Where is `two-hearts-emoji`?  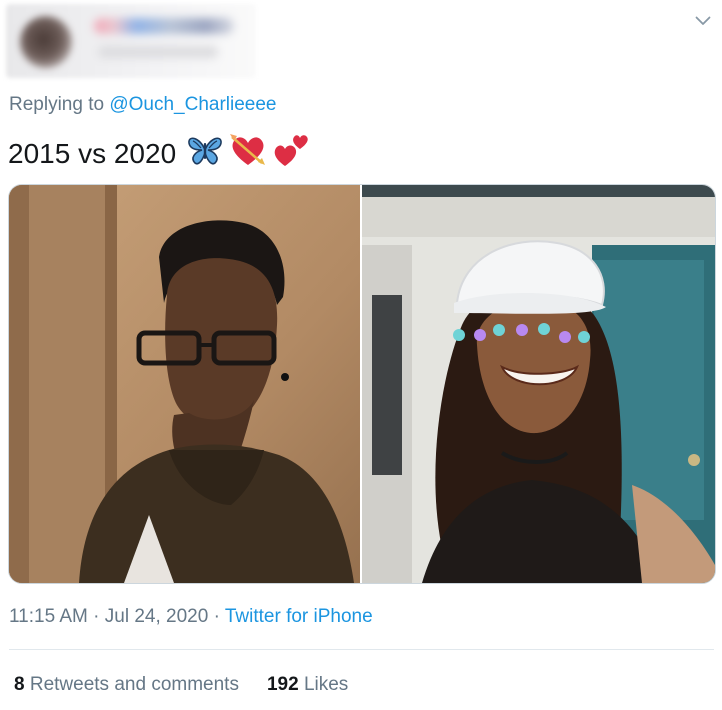 two-hearts-emoji is located at coordinates (291, 153).